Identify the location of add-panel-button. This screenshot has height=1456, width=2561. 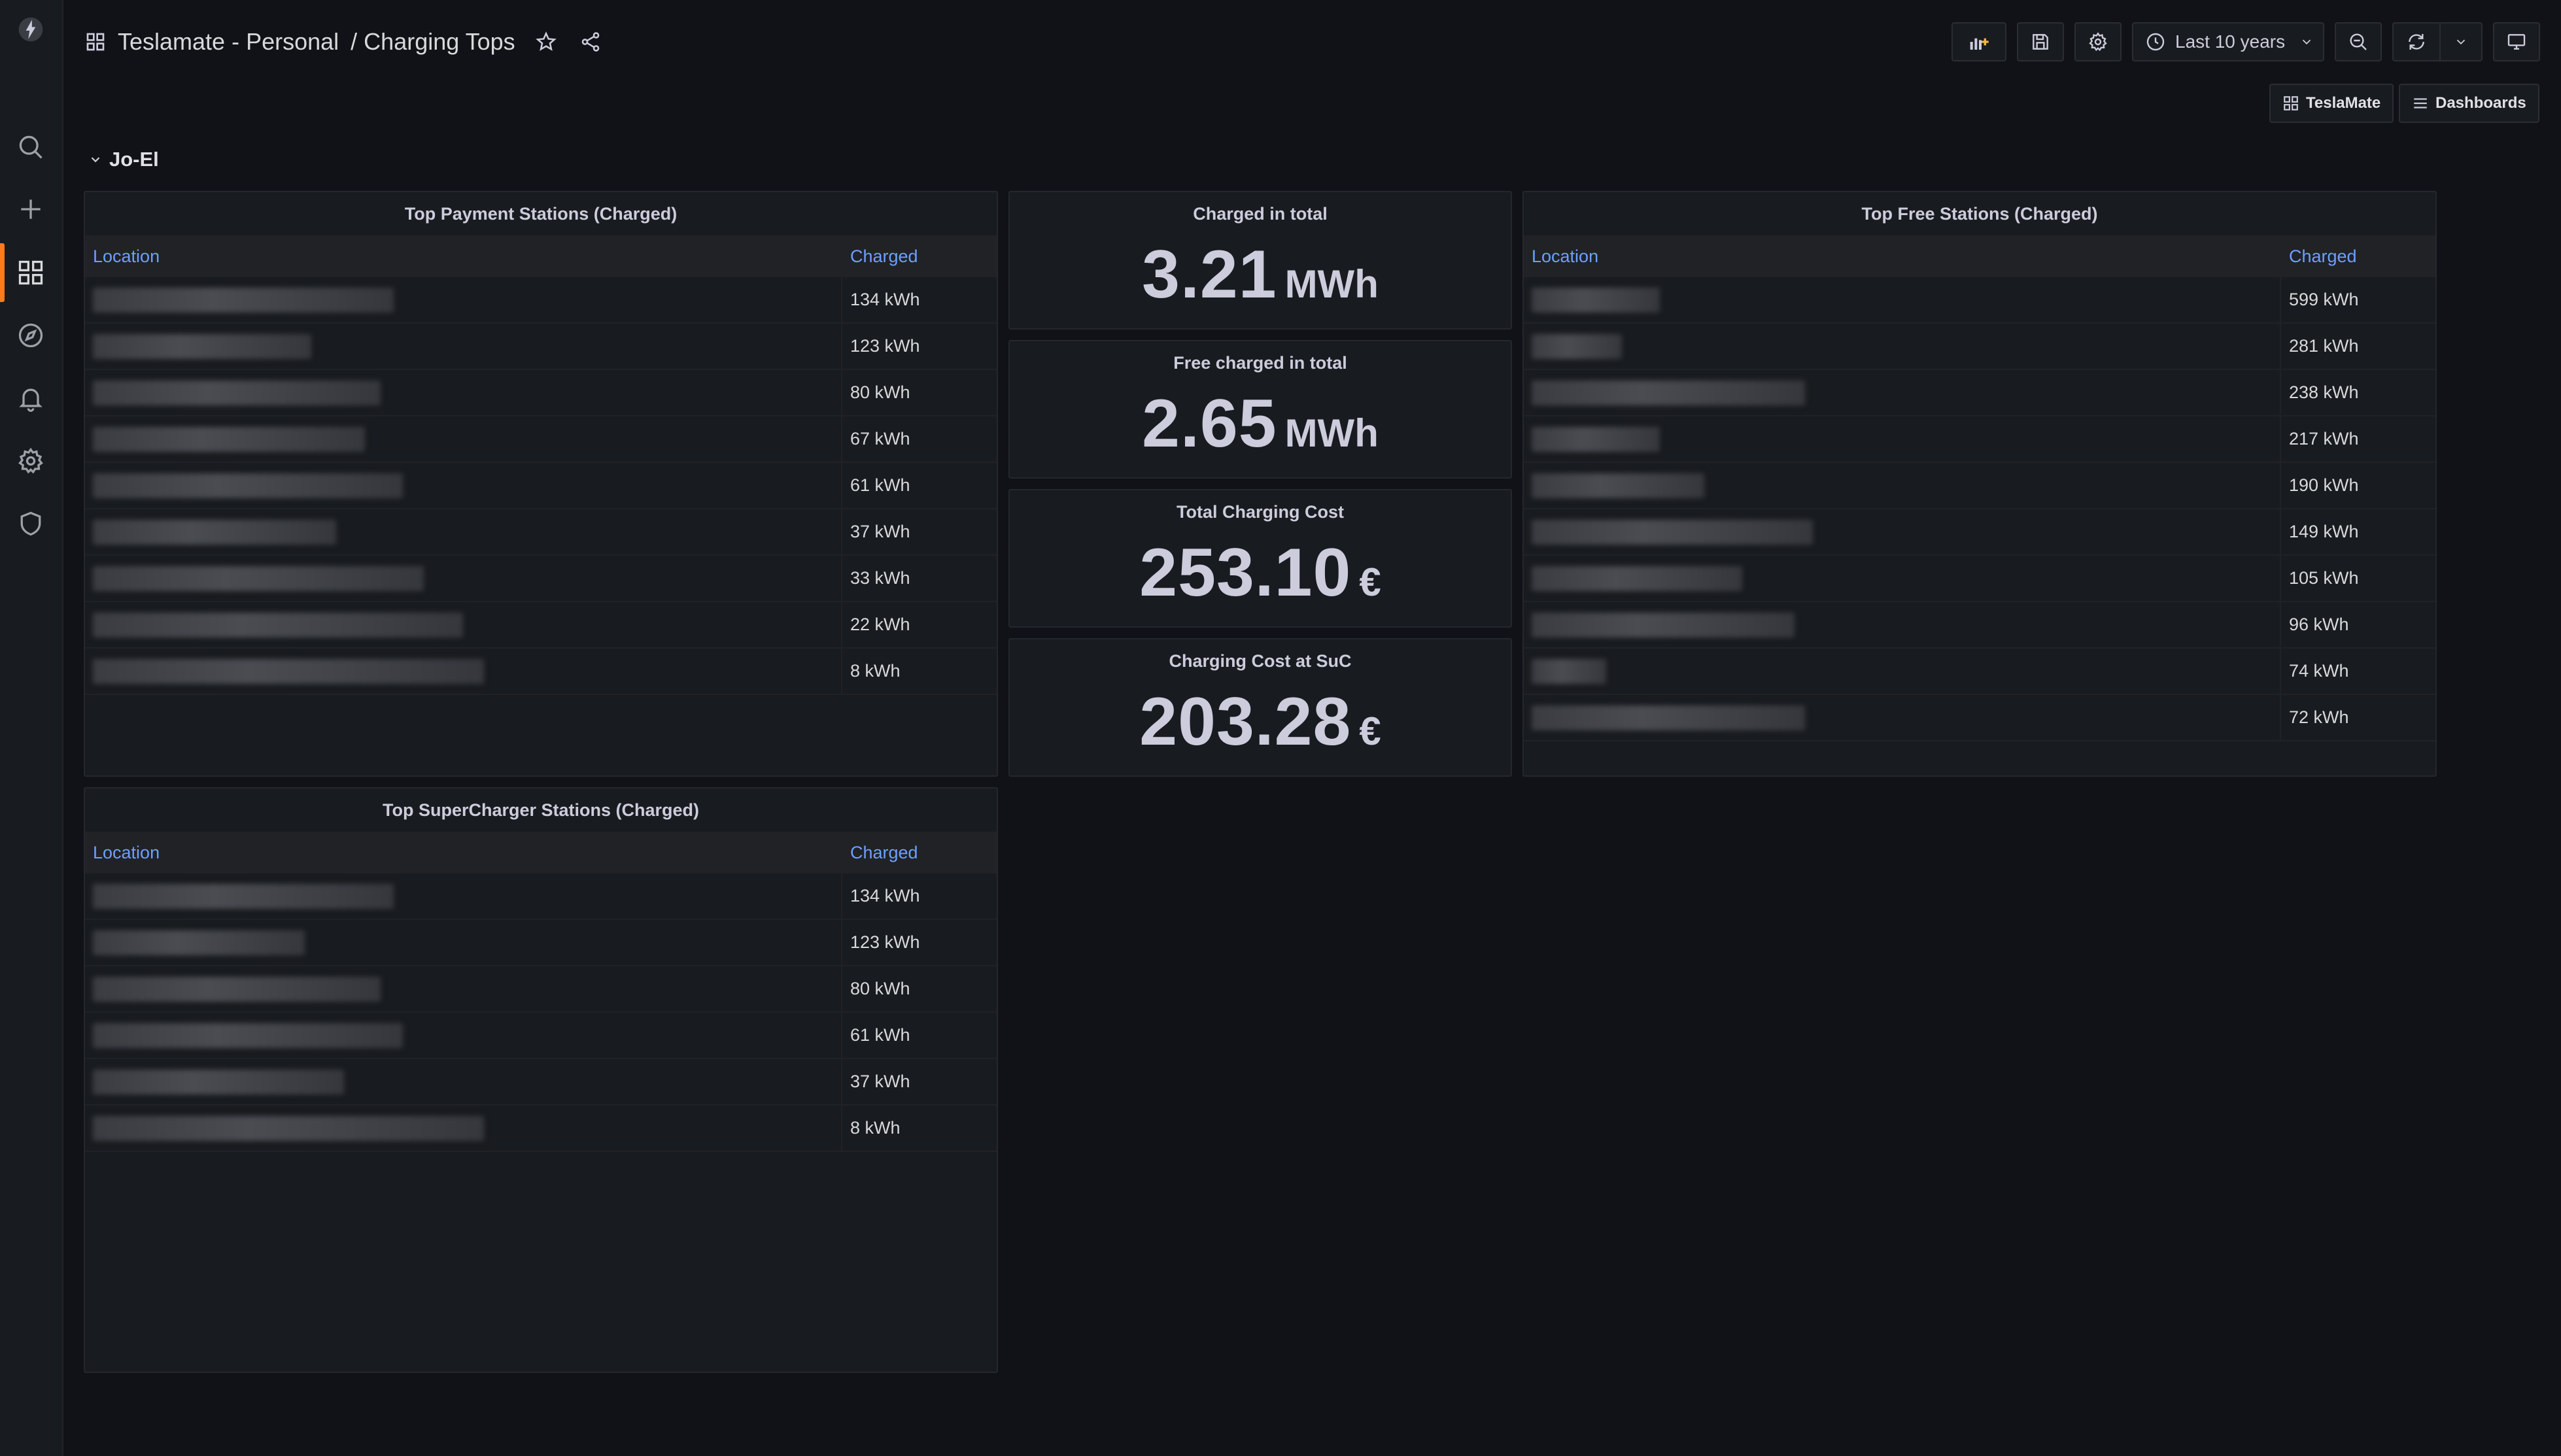
(1979, 41).